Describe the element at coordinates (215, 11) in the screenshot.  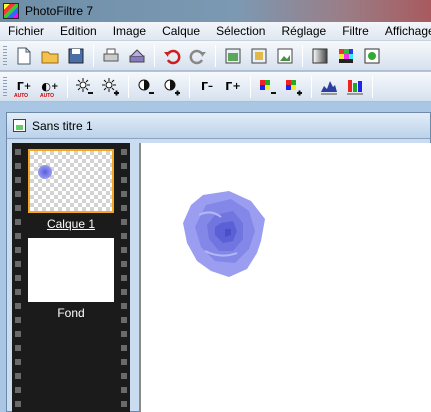
I see `title-bar: PhotoFiltre 7` at that location.